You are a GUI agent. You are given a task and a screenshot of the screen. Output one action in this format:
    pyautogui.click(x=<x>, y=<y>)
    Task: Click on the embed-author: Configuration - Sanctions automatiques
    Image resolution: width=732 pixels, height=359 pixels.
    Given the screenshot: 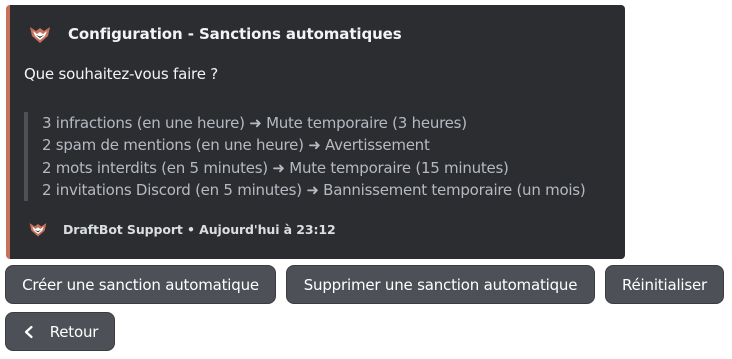 What is the action you would take?
    pyautogui.click(x=215, y=34)
    